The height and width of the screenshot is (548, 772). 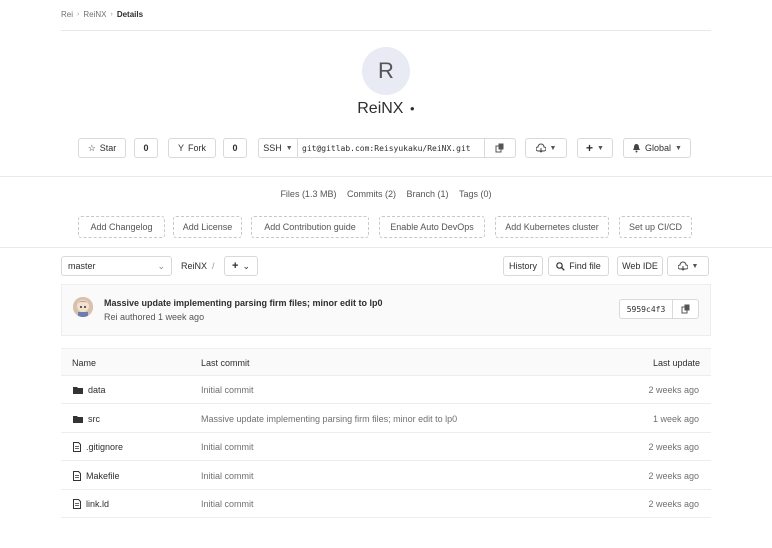 I want to click on add-license-button: Add License, so click(x=207, y=227).